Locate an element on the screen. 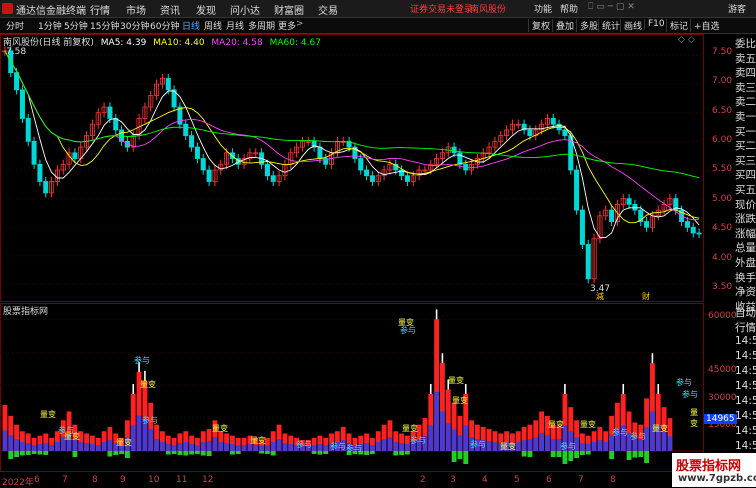  menu-trade: 交易 is located at coordinates (328, 9).